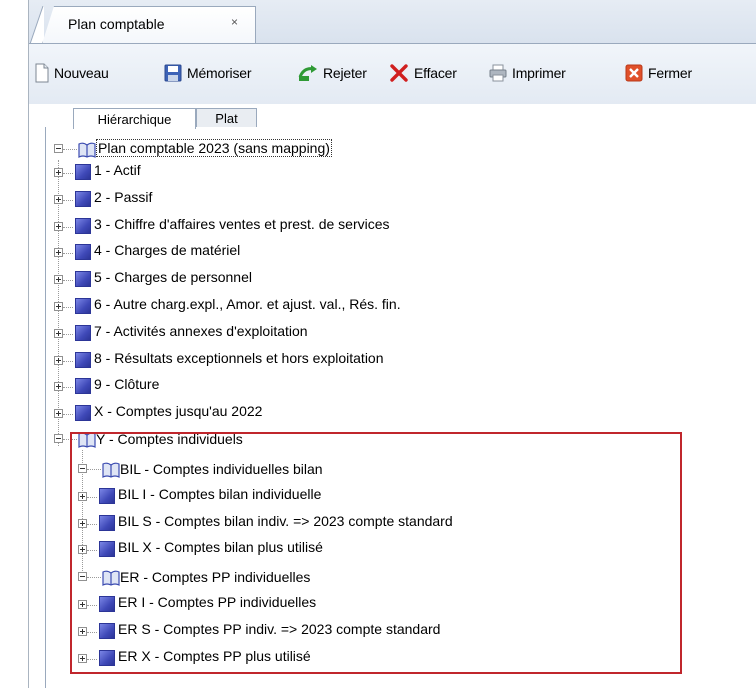 Image resolution: width=756 pixels, height=688 pixels. I want to click on print-icon, so click(498, 73).